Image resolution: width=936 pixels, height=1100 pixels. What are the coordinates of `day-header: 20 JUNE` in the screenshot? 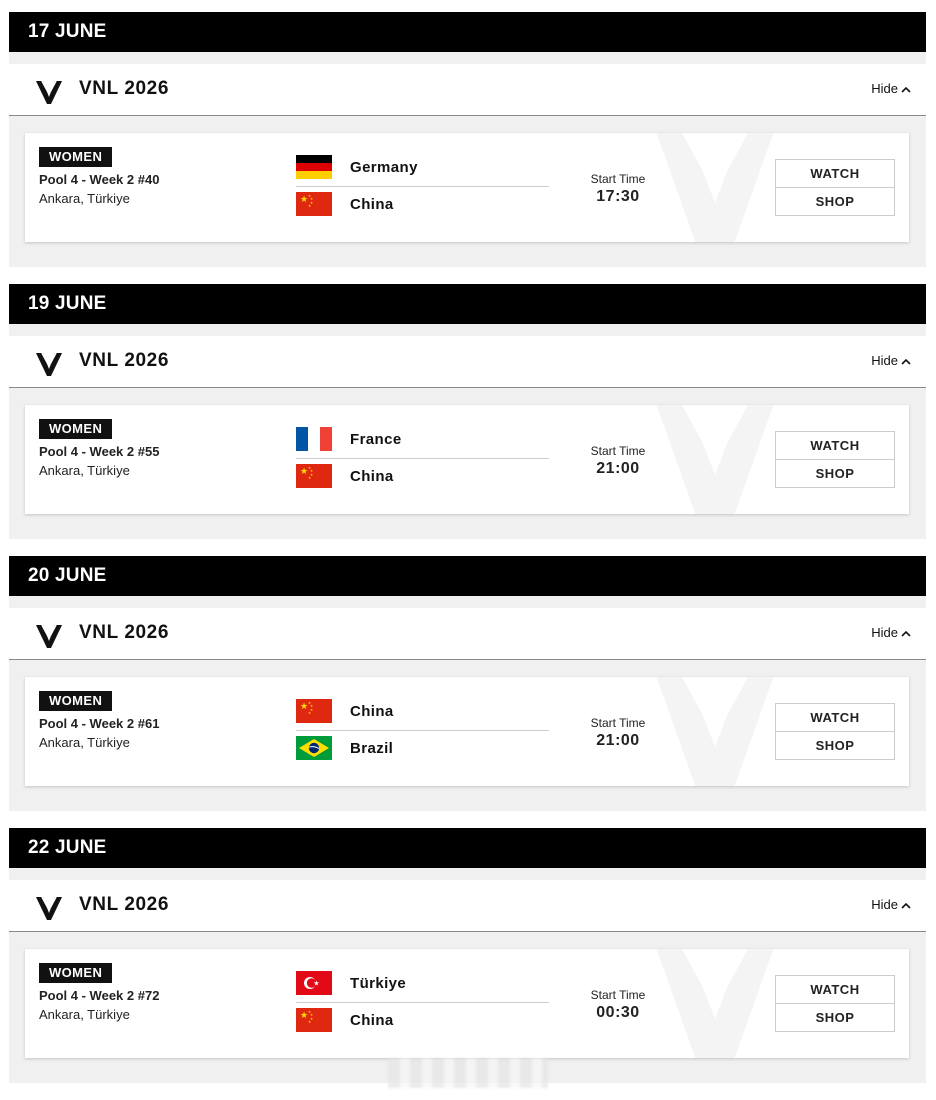 It's located at (467, 576).